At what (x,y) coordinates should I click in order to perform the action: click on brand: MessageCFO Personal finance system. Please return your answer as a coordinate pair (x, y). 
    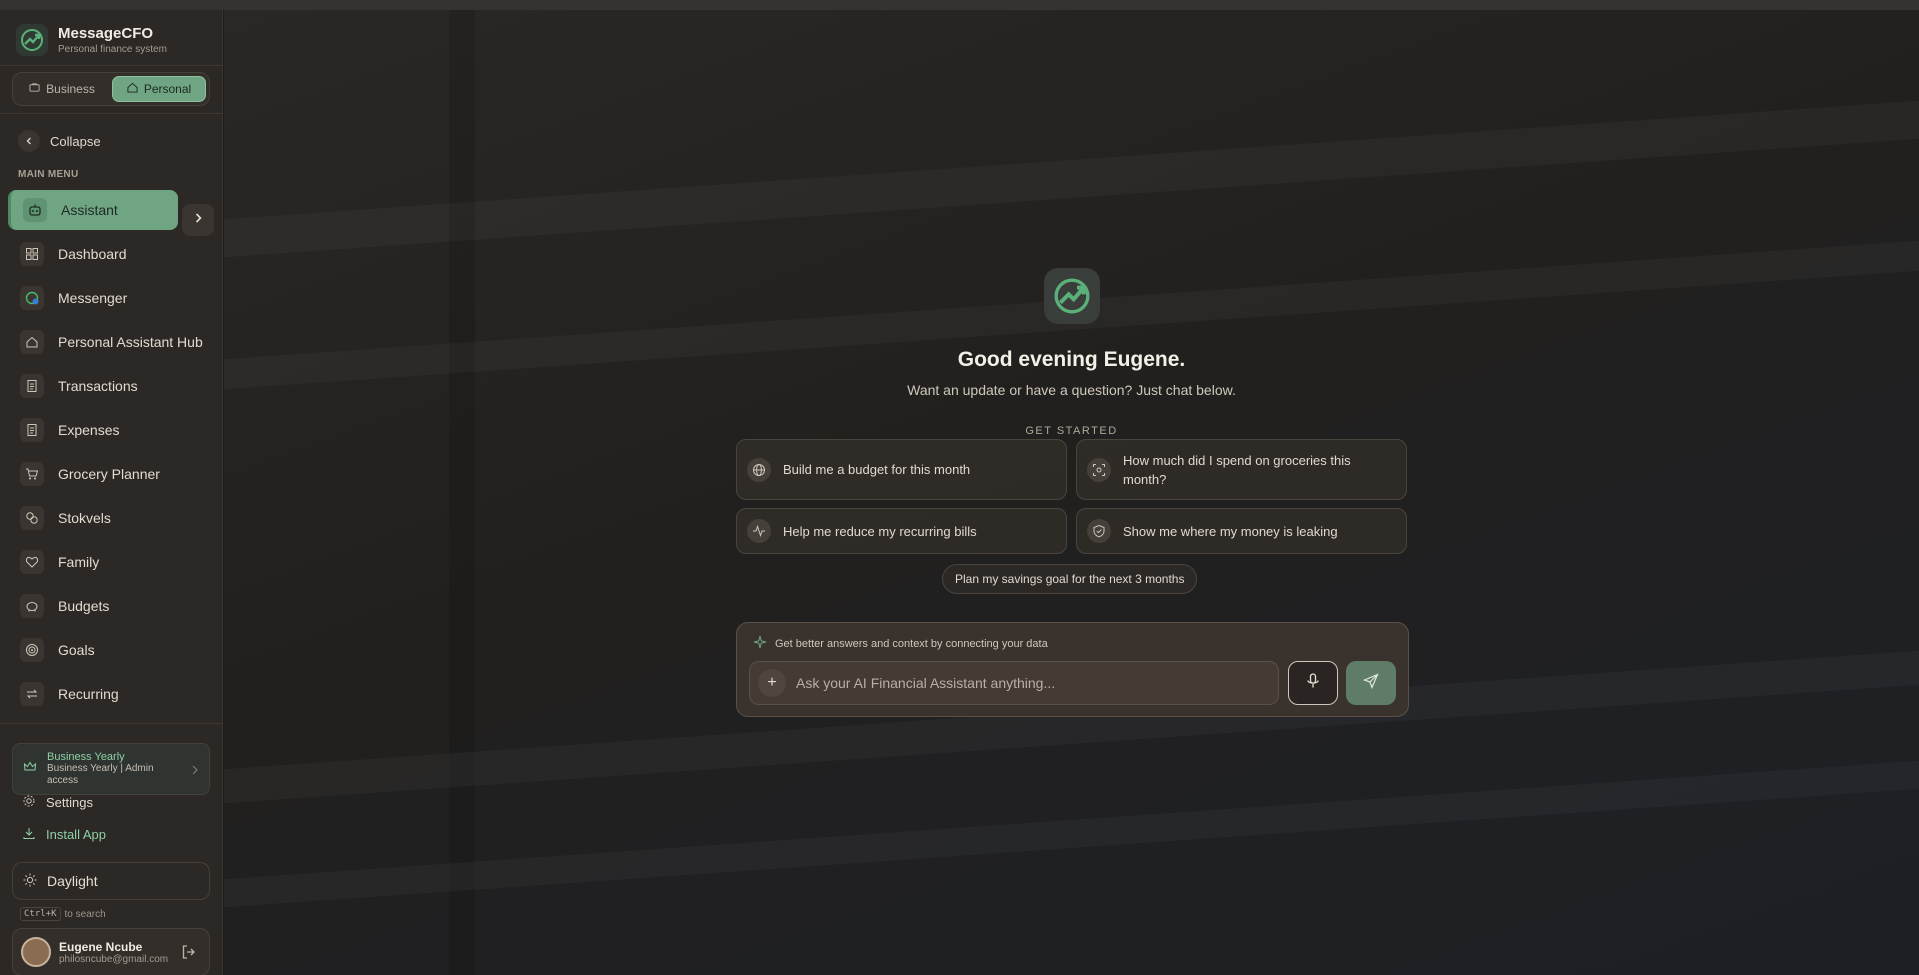
    Looking at the image, I should click on (91, 40).